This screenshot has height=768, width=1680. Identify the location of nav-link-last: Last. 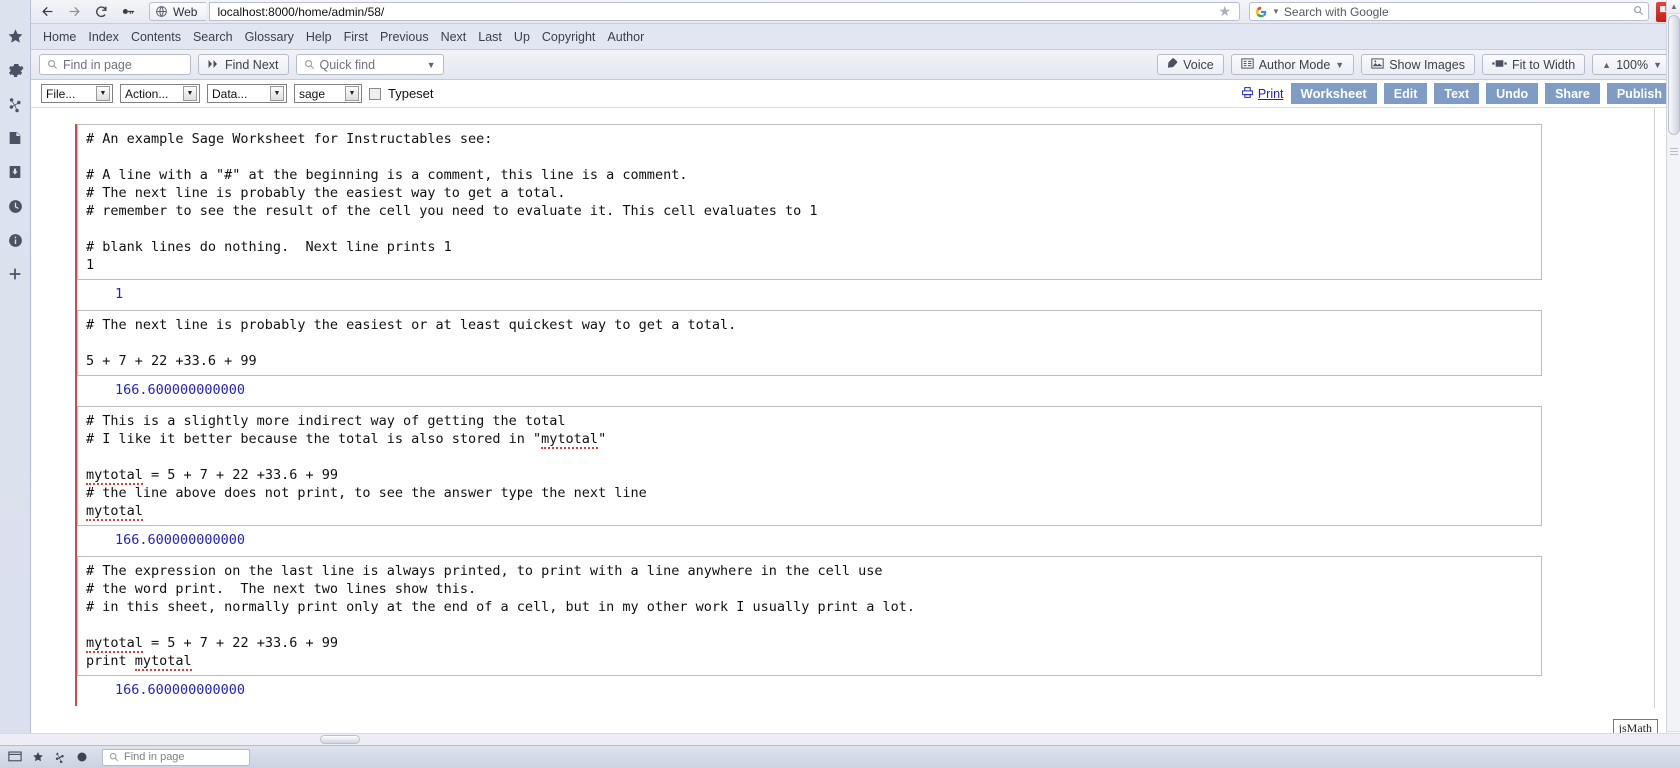
(490, 37).